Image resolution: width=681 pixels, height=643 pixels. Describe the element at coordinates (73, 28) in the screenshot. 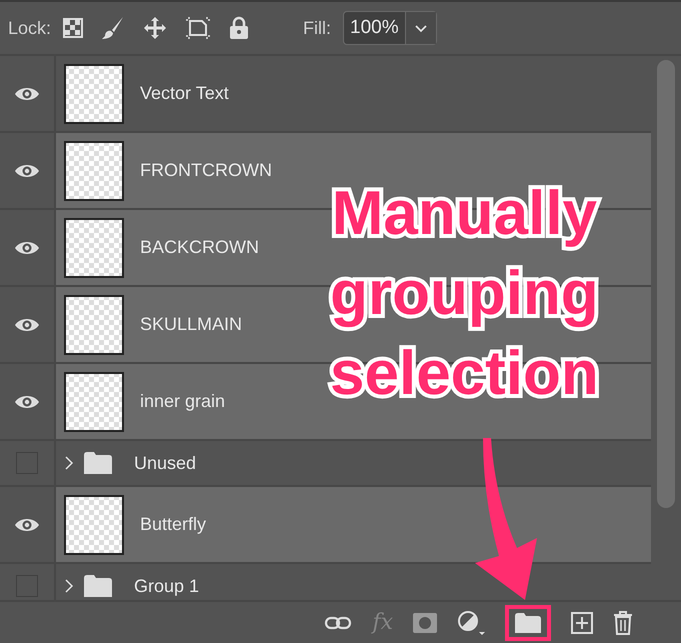

I see `checkerboard-icon` at that location.